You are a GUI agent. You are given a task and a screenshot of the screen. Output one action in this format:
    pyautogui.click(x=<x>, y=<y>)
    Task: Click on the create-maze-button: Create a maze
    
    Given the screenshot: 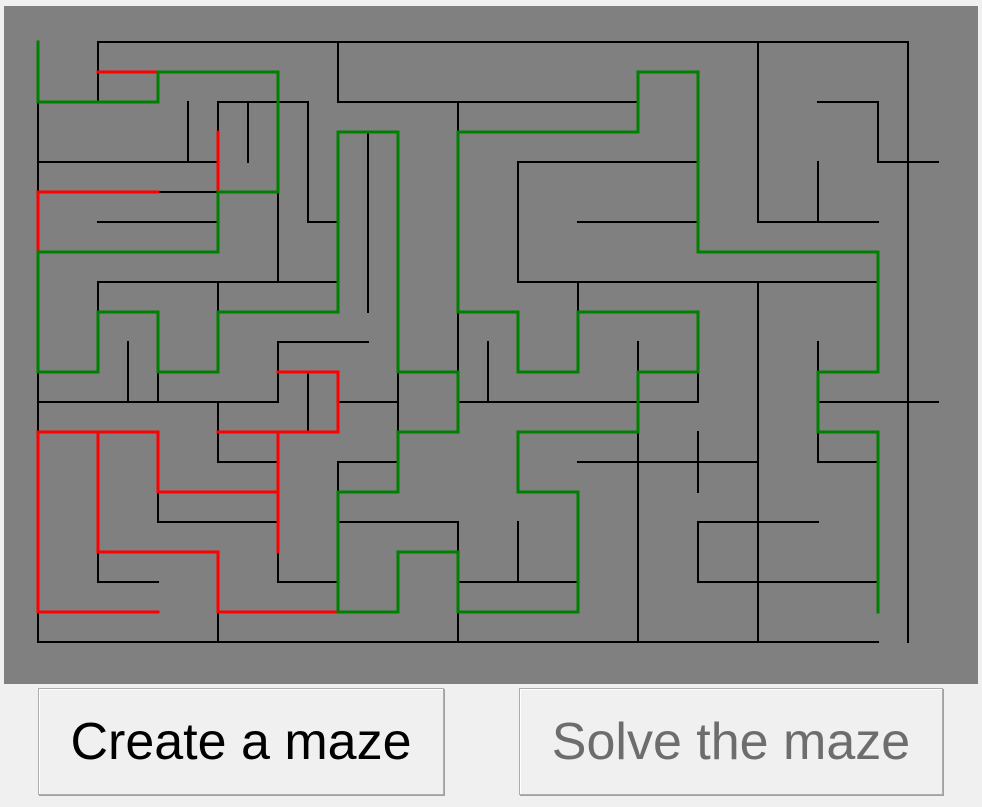 What is the action you would take?
    pyautogui.click(x=241, y=741)
    